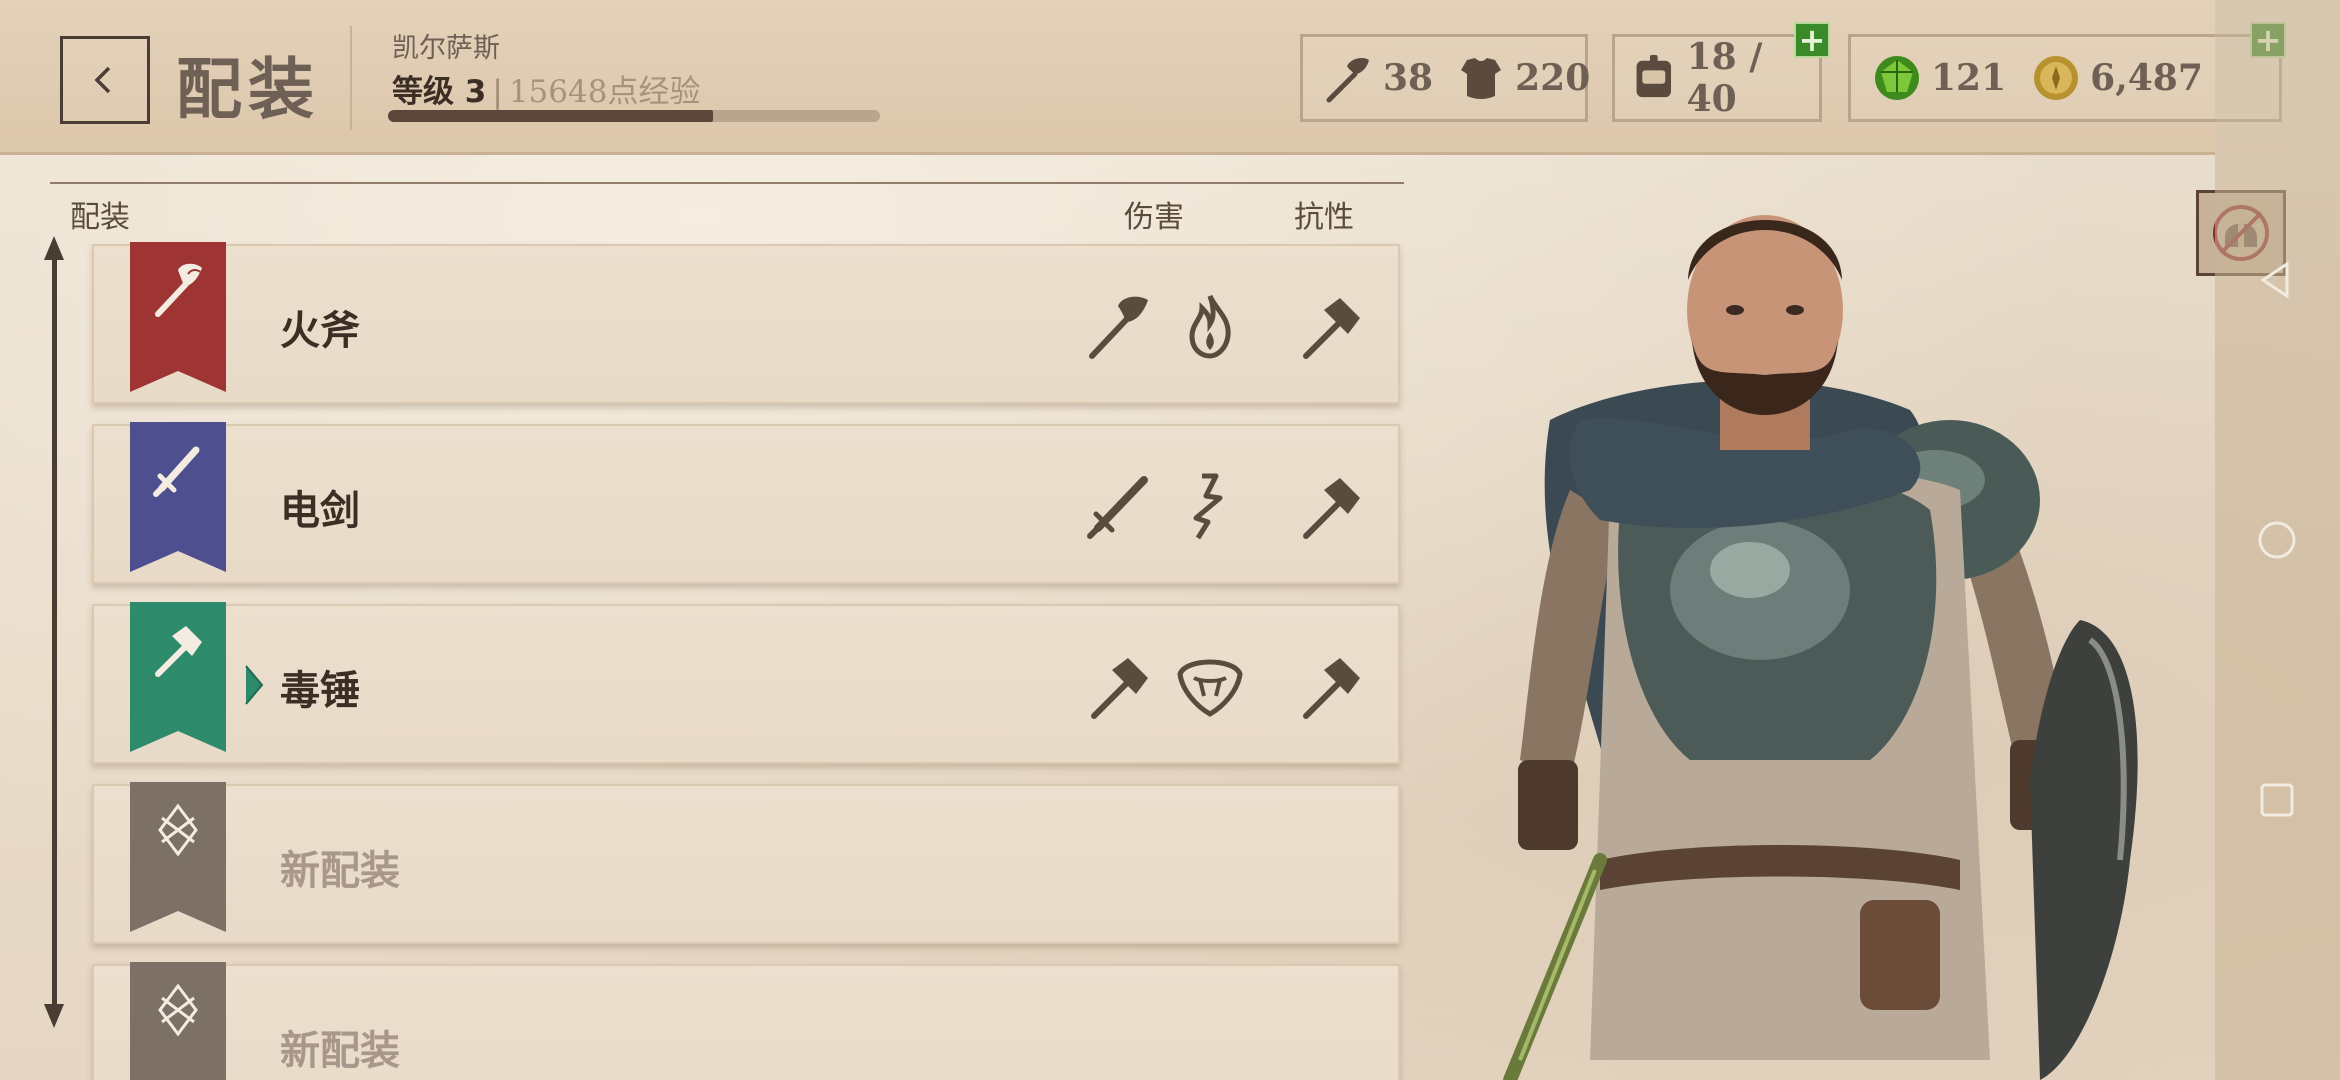  What do you see at coordinates (746, 503) in the screenshot?
I see `loadout-row-lightning-sword: 电剑` at bounding box center [746, 503].